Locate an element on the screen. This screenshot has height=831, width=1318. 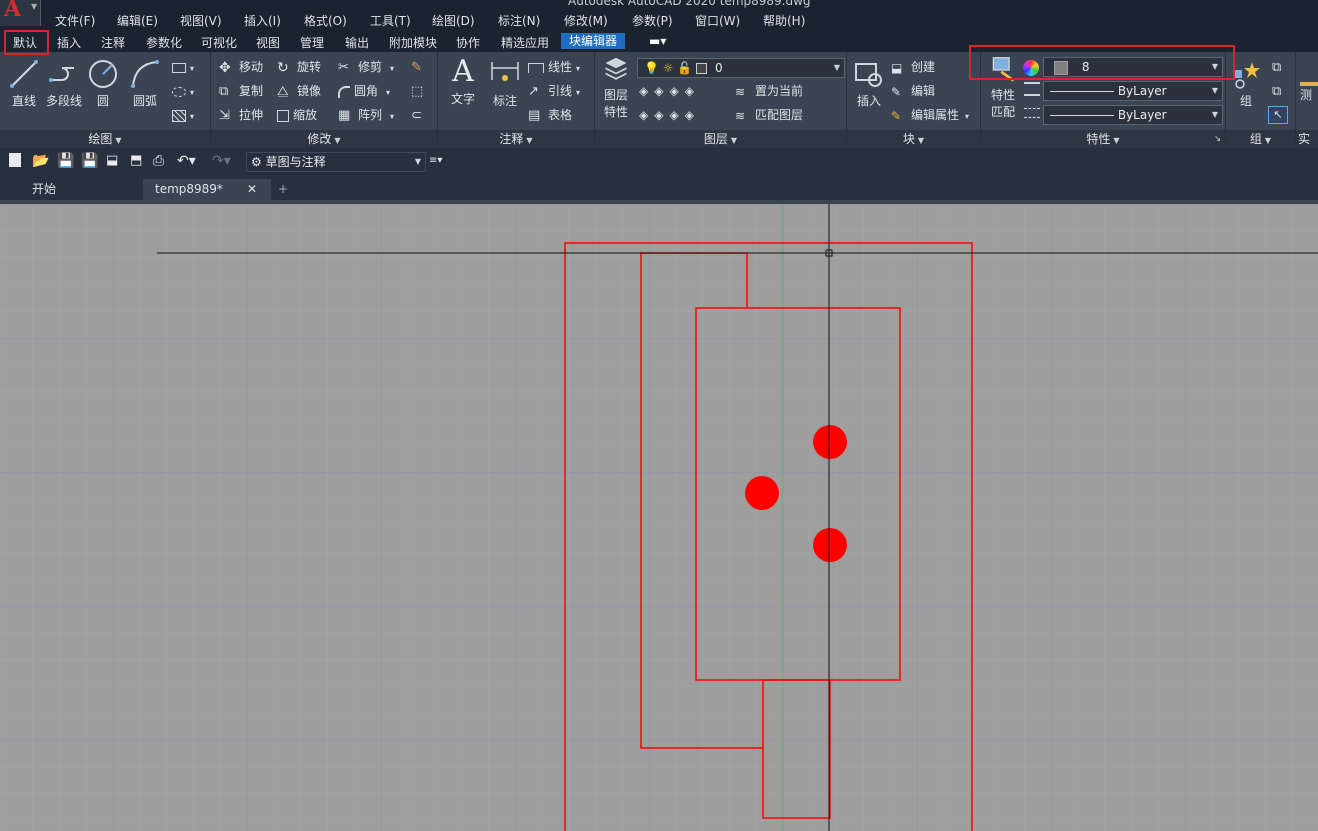
panel-modify-footer: 修改 ▼ is located at coordinates (324, 139).